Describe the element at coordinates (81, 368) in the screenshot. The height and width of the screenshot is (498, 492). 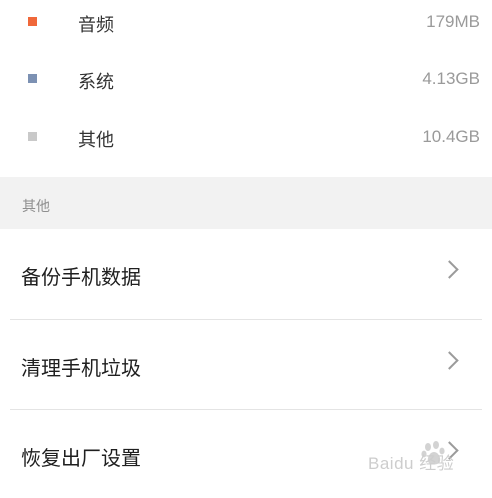
I see `menu-item-label: 清理手机垃圾` at that location.